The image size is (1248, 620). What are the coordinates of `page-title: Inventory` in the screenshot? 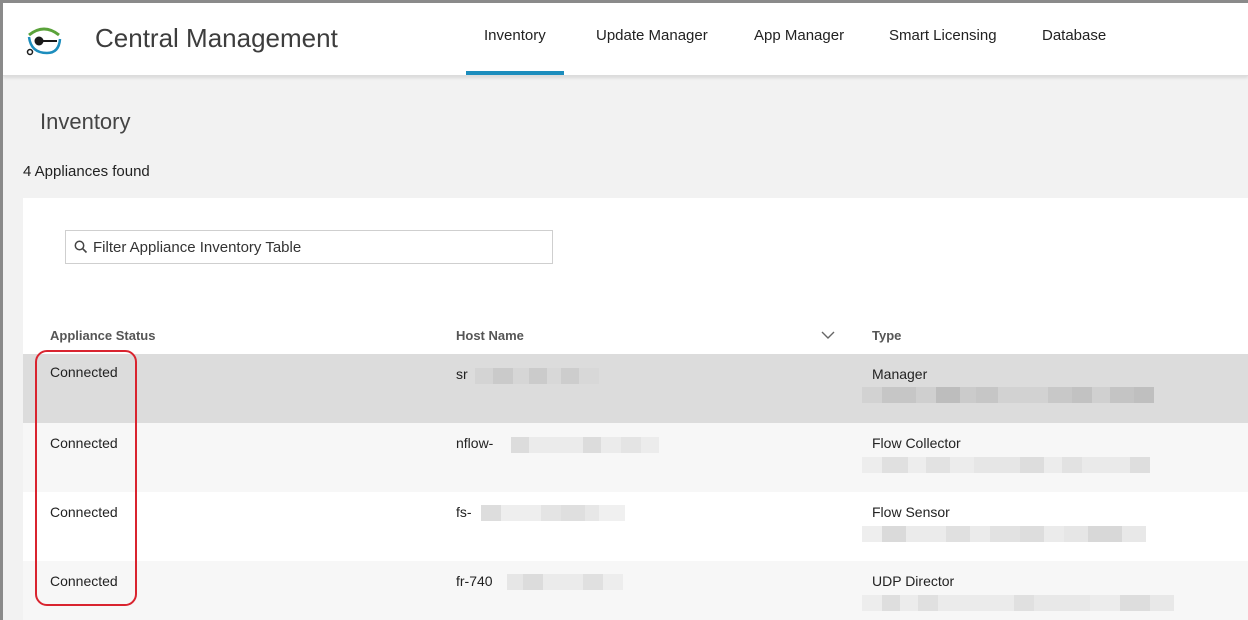 It's located at (85, 121).